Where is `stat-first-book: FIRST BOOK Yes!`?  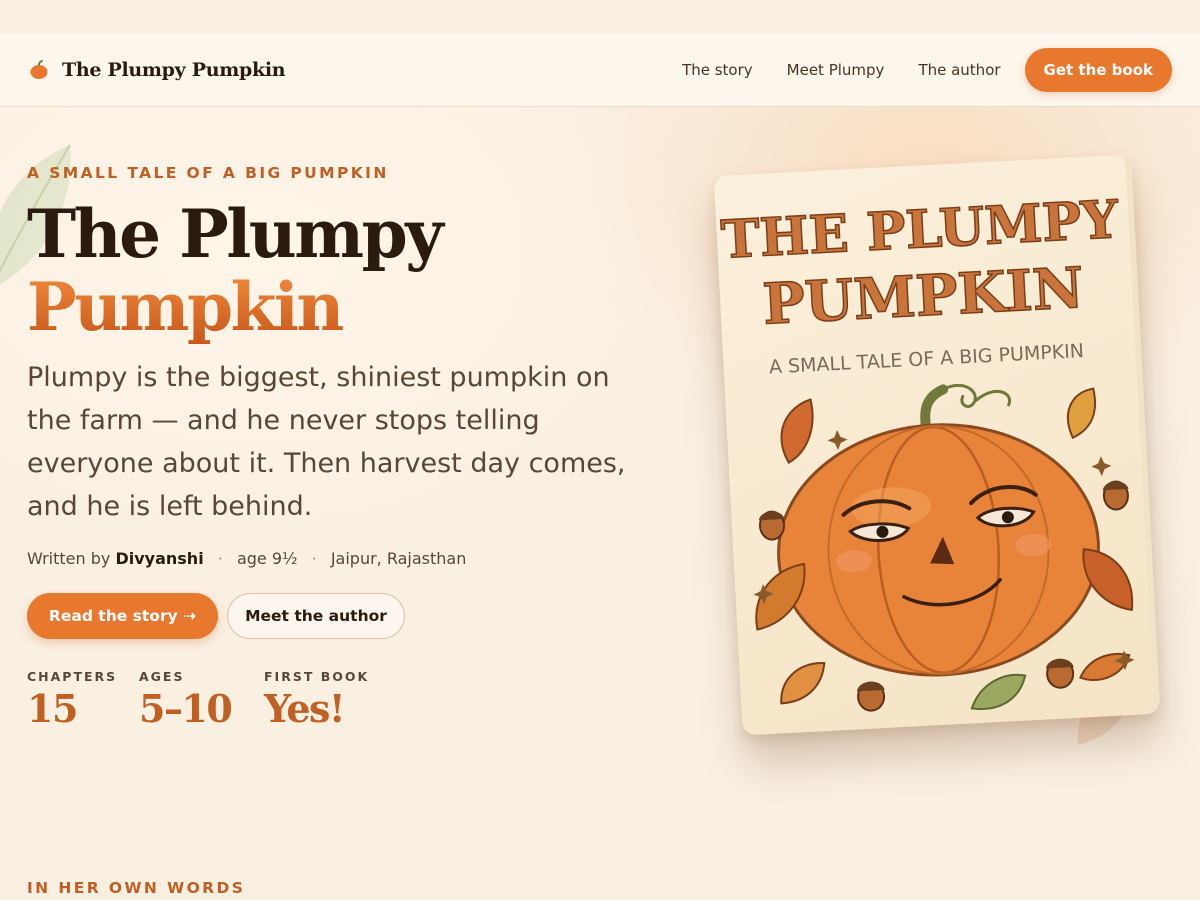
stat-first-book: FIRST BOOK Yes! is located at coordinates (316, 701).